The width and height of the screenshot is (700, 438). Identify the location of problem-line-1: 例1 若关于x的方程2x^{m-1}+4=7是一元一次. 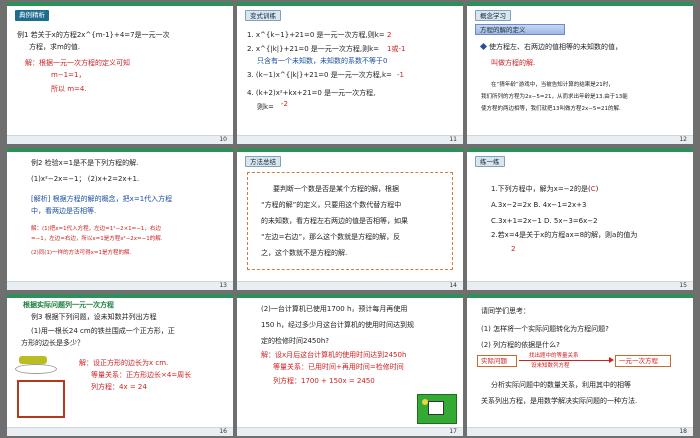
(93, 35).